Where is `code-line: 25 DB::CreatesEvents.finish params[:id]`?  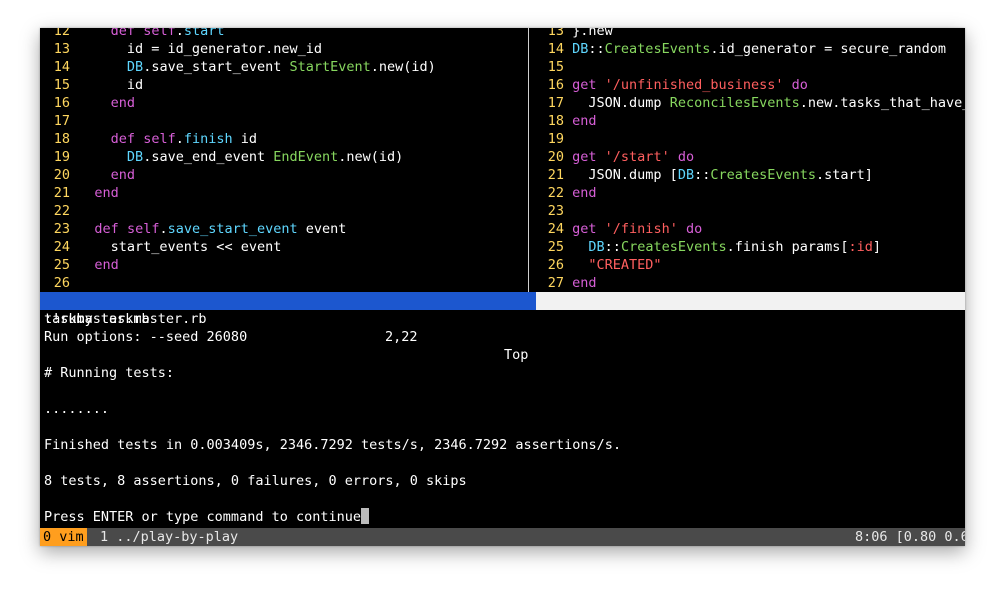
code-line: 25 DB::CreatesEvents.finish params[:id] is located at coordinates (750, 247).